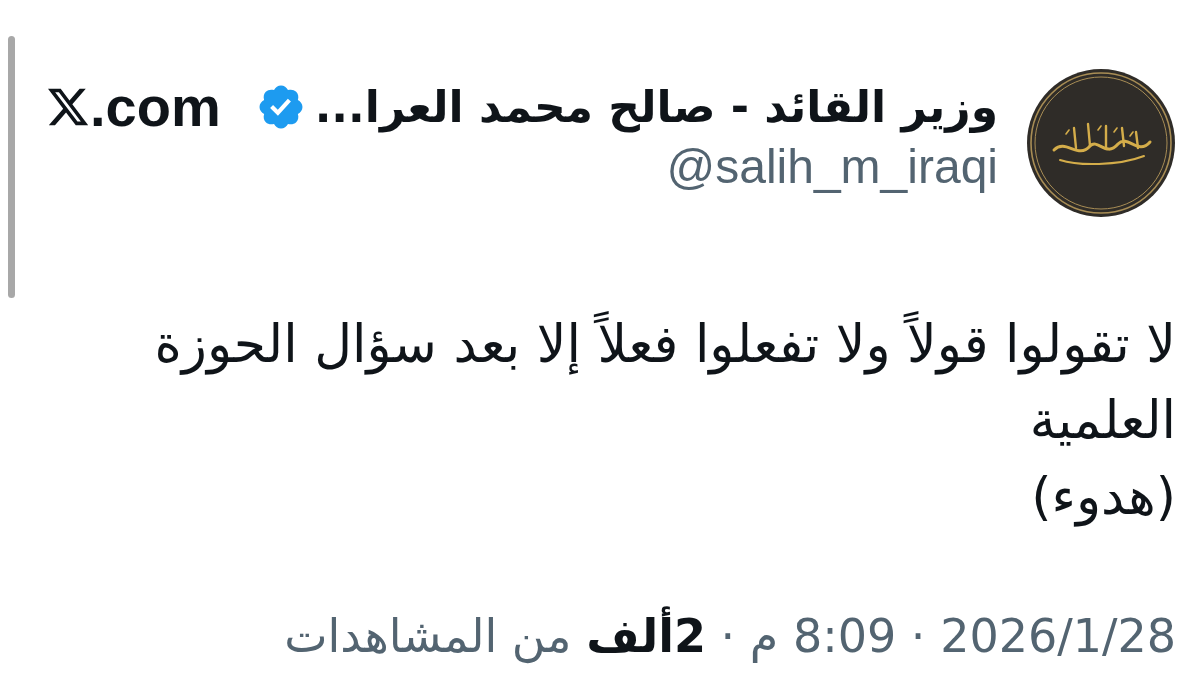  What do you see at coordinates (155, 107) in the screenshot?
I see `site-domain: .com` at bounding box center [155, 107].